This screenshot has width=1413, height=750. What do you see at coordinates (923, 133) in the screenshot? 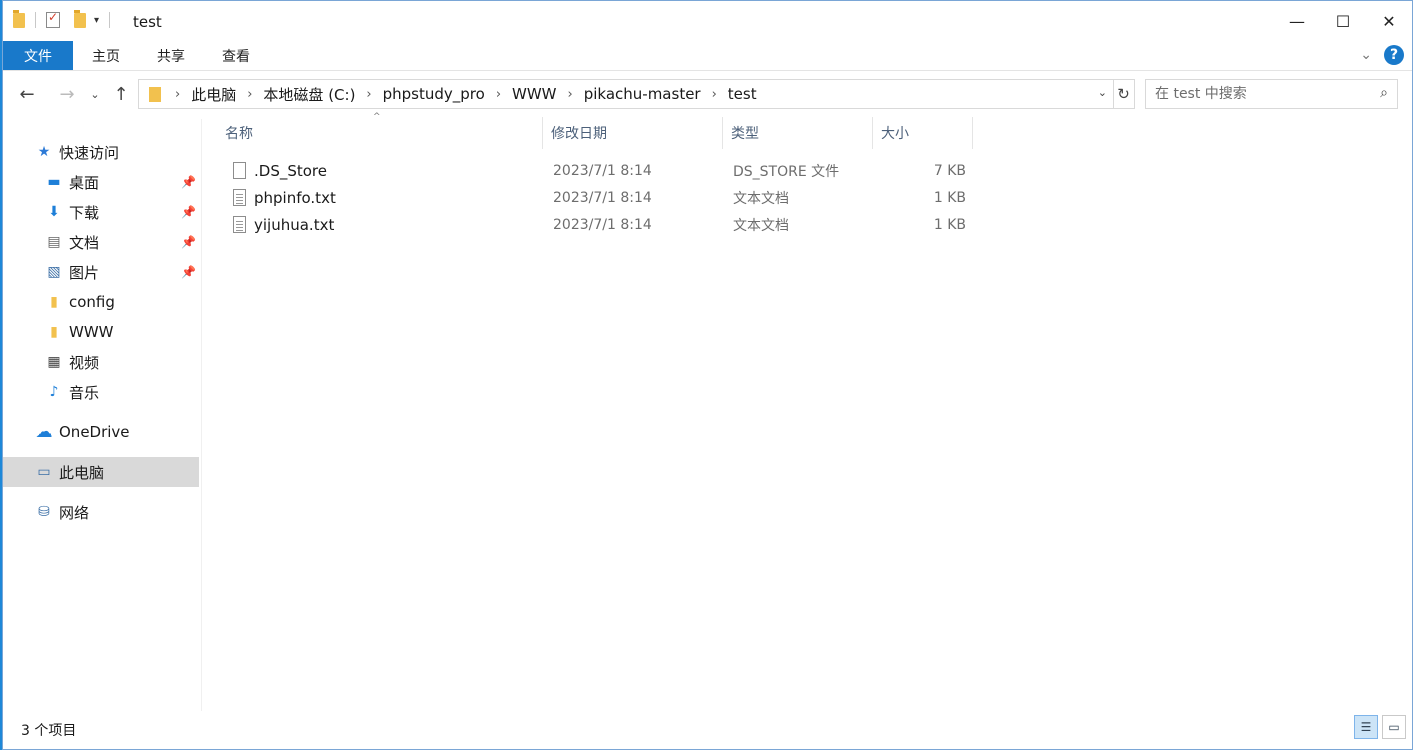
I see `column-header-size: 大小` at bounding box center [923, 133].